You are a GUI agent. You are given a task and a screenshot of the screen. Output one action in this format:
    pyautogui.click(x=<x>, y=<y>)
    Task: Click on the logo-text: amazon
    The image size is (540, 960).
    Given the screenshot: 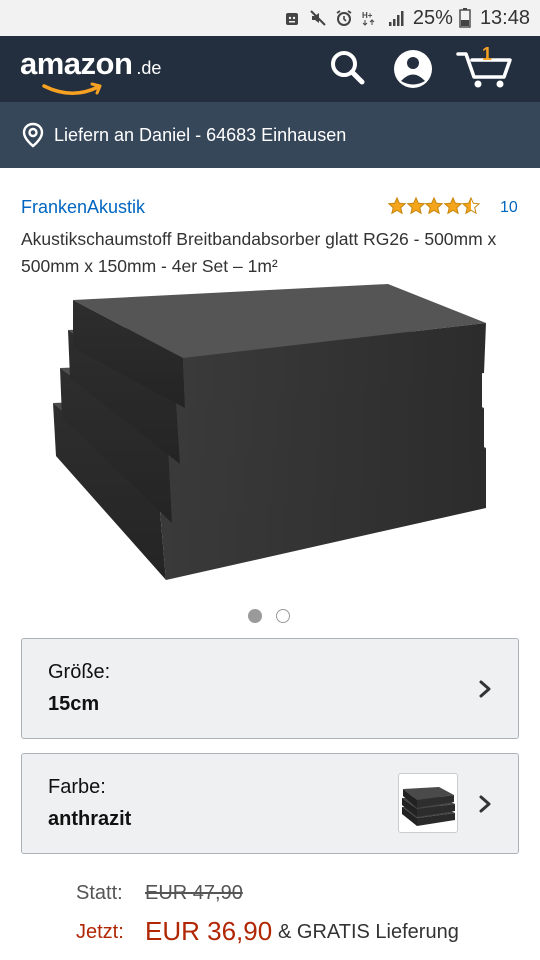 What is the action you would take?
    pyautogui.click(x=76, y=63)
    